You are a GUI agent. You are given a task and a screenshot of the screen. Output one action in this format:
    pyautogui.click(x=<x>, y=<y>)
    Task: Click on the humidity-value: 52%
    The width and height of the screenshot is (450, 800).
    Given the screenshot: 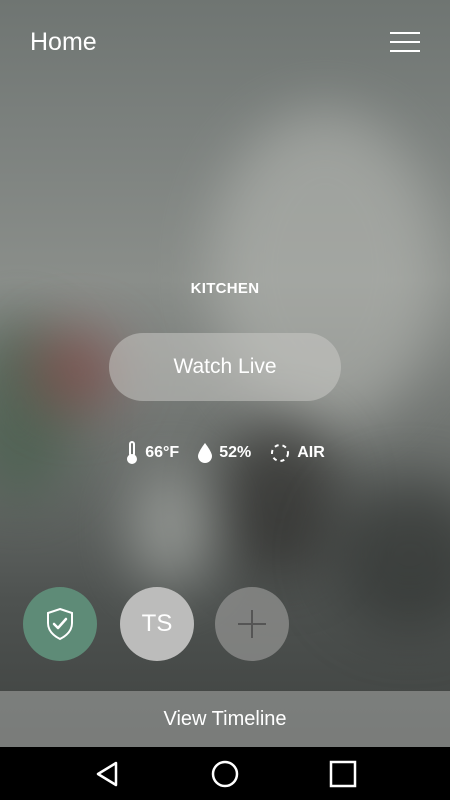 What is the action you would take?
    pyautogui.click(x=235, y=452)
    